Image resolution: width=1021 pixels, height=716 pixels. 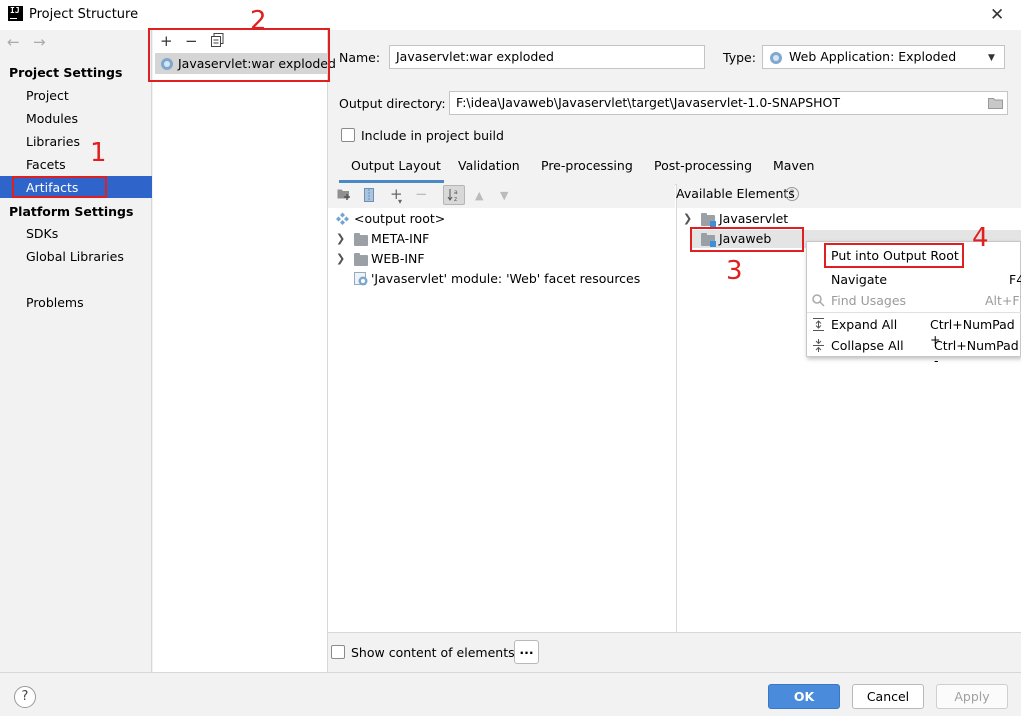 I want to click on remove-element-icon: −, so click(x=421, y=194).